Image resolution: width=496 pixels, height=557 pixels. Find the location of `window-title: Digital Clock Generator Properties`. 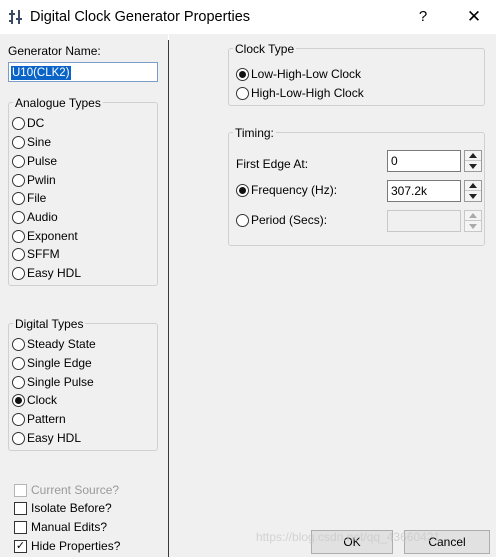

window-title: Digital Clock Generator Properties is located at coordinates (140, 17).